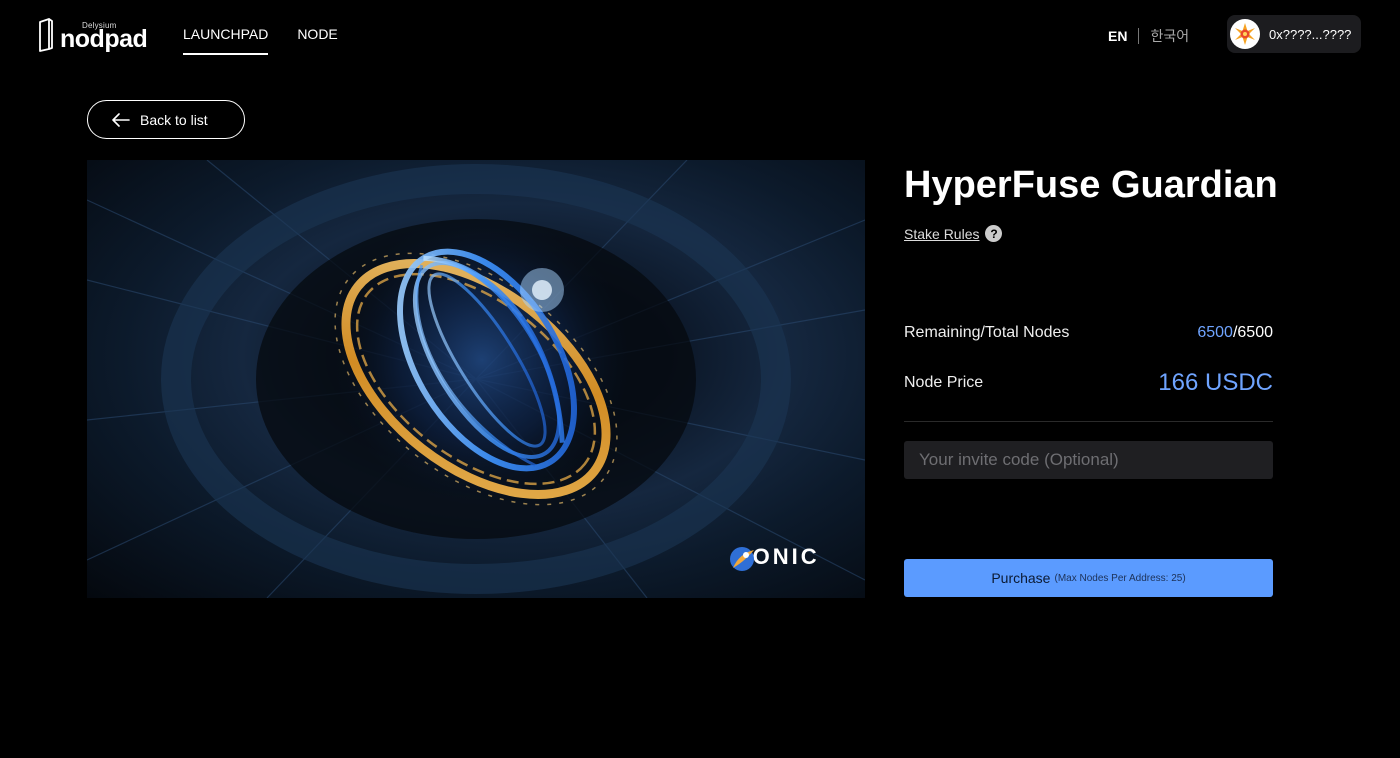 Image resolution: width=1400 pixels, height=758 pixels. I want to click on wallet-address: 0x????...????, so click(1310, 34).